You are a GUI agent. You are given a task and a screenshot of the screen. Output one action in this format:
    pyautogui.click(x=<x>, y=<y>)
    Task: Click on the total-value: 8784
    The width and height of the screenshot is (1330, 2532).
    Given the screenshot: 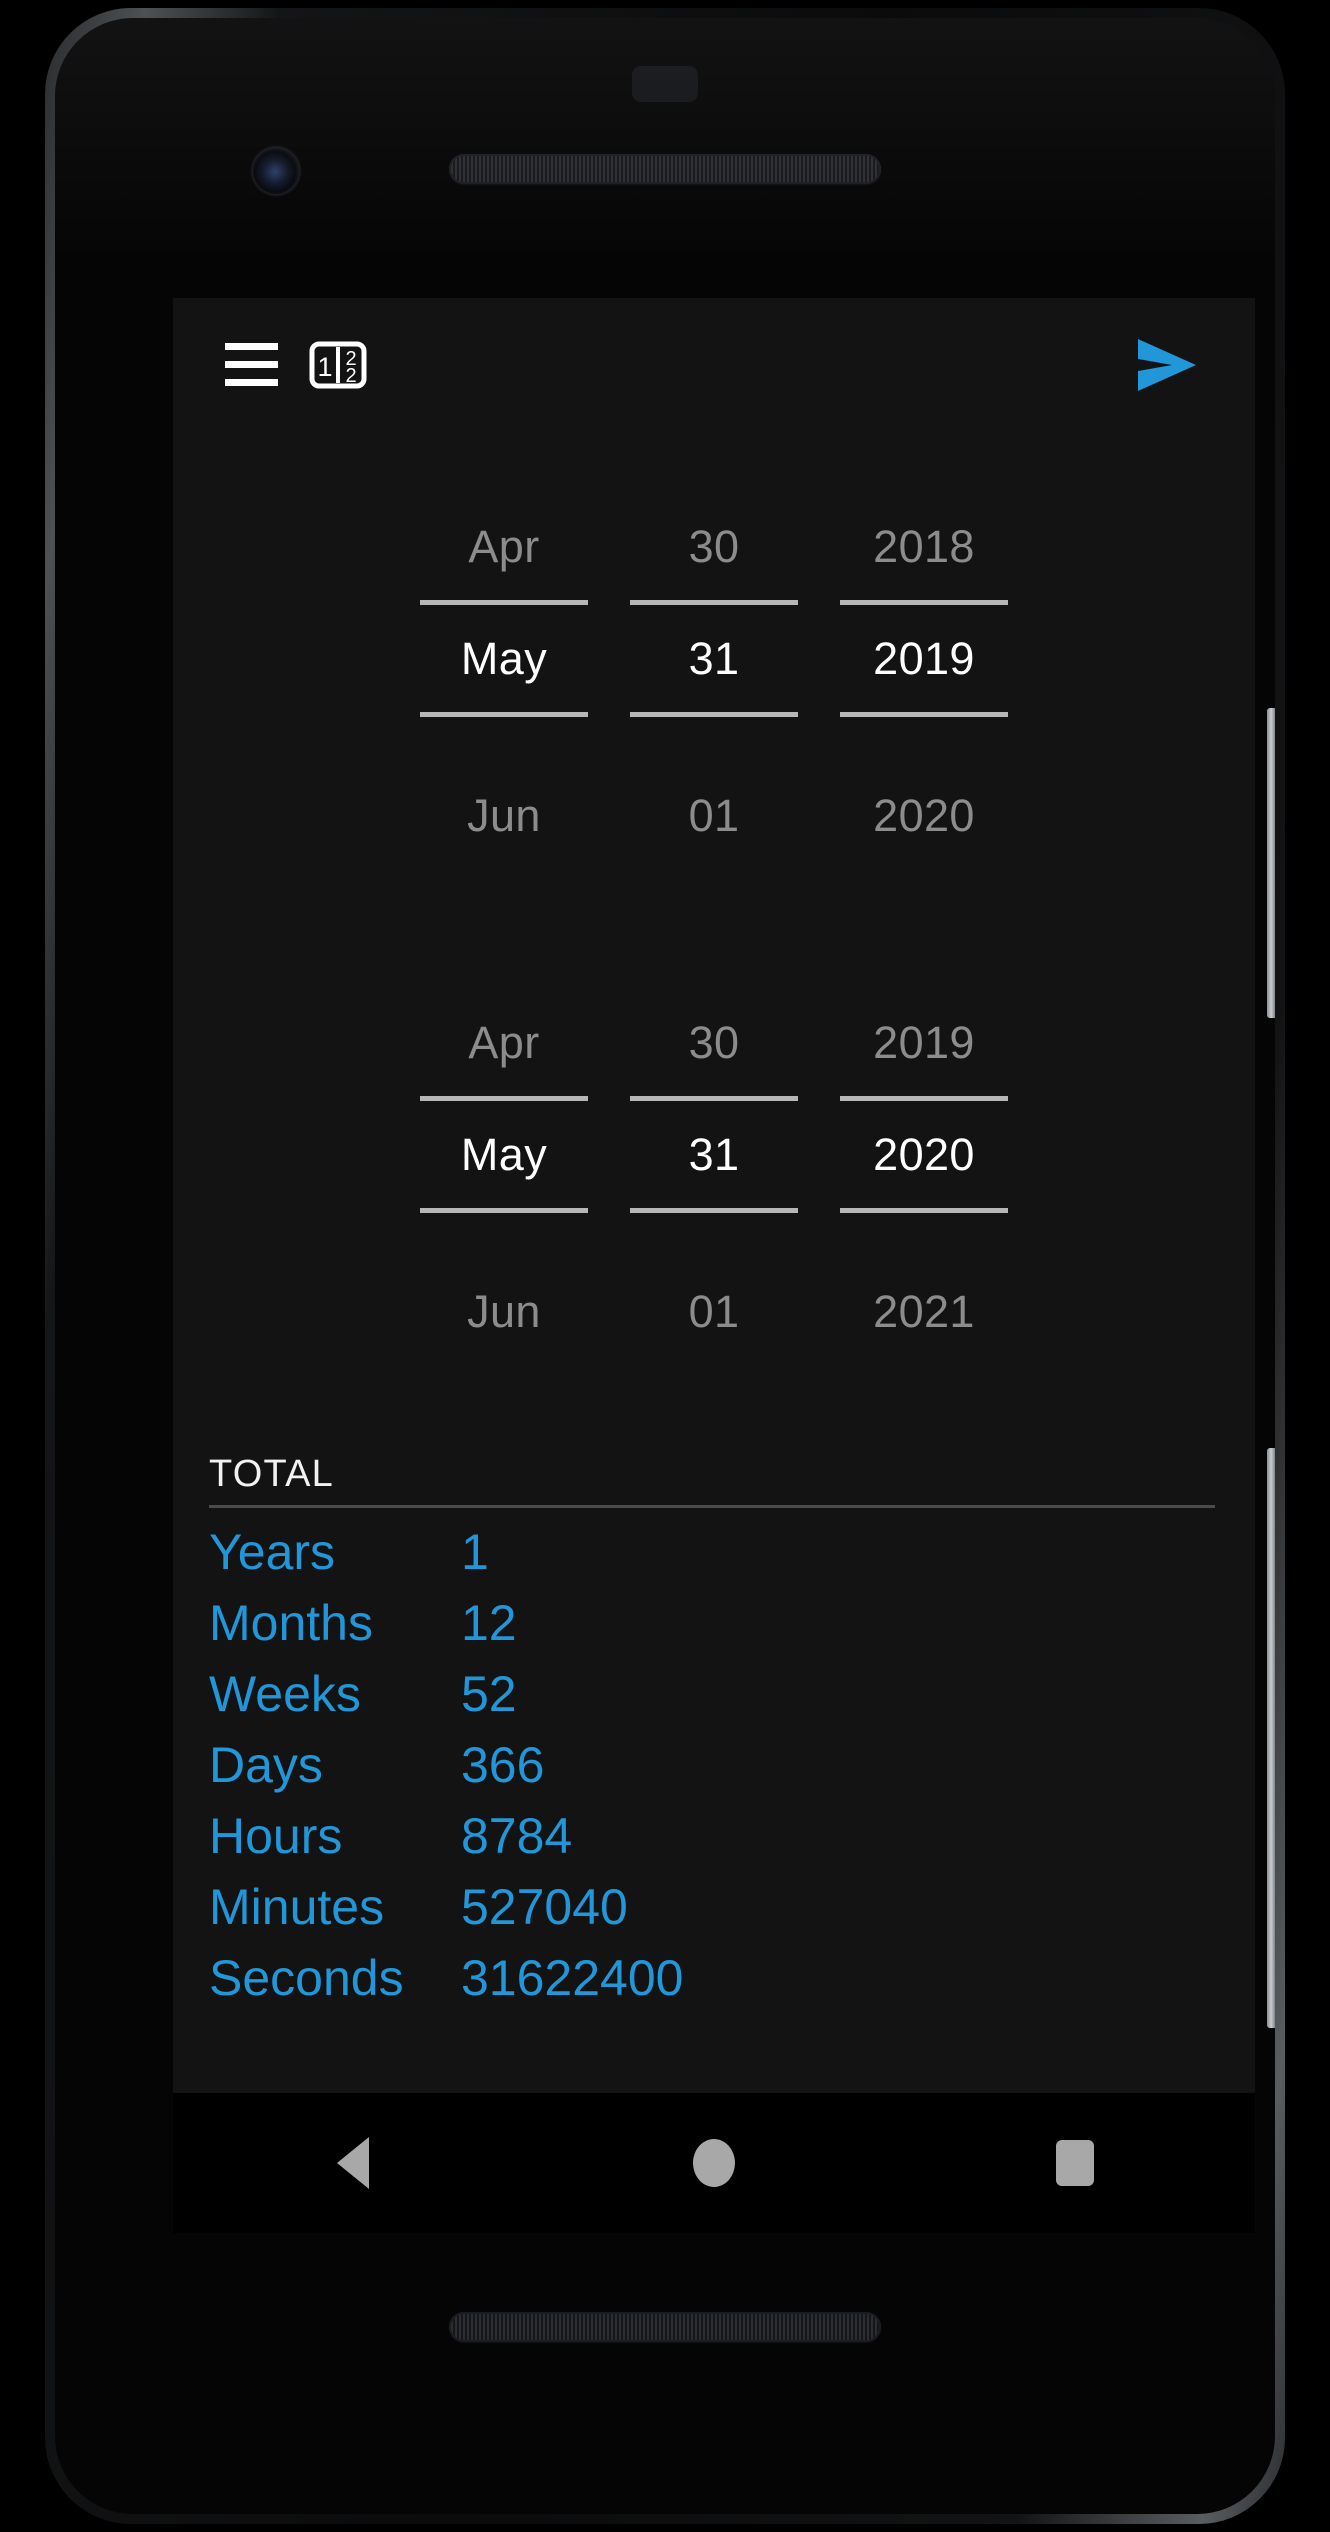 What is the action you would take?
    pyautogui.click(x=517, y=1835)
    